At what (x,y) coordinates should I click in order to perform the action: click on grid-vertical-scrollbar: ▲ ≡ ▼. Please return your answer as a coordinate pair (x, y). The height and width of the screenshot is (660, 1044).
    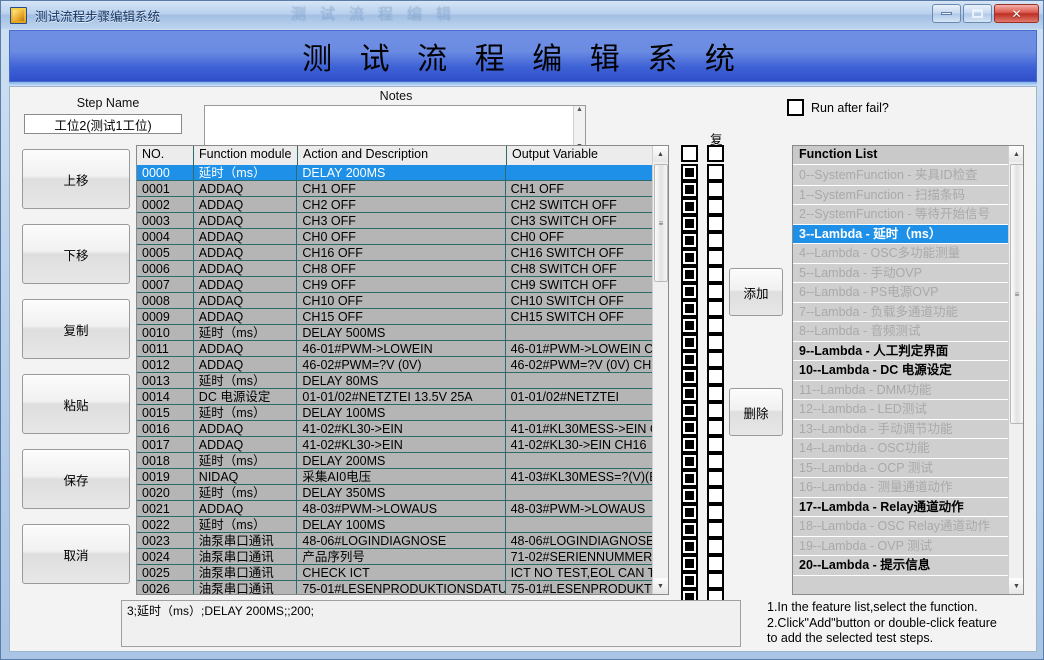
    Looking at the image, I should click on (660, 370).